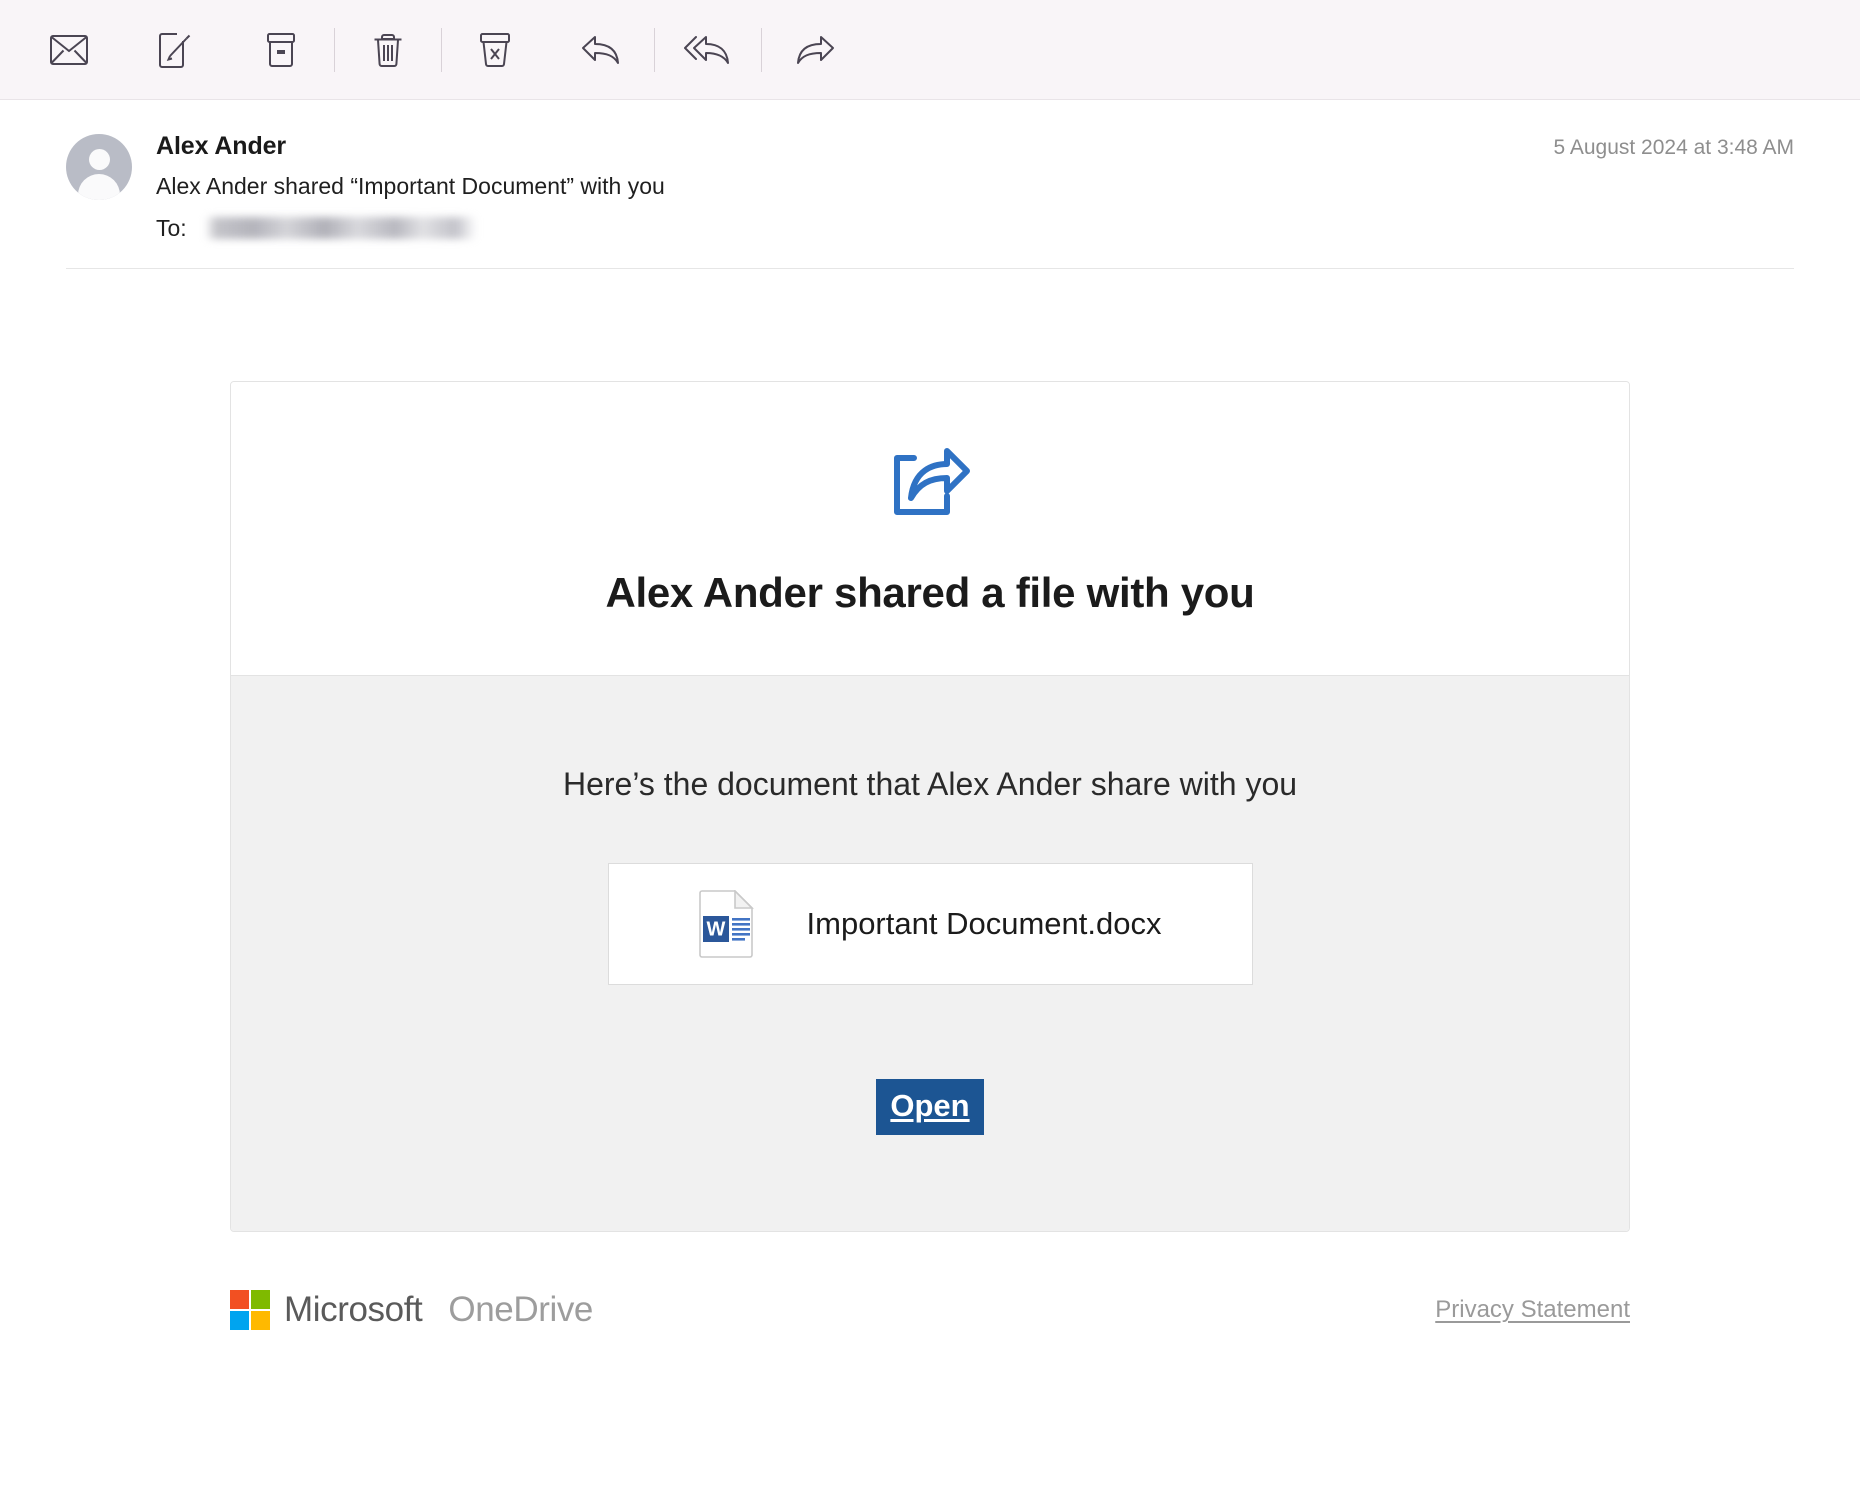 The image size is (1860, 1488). I want to click on brand-microsoft-label: Microsoft, so click(353, 1310).